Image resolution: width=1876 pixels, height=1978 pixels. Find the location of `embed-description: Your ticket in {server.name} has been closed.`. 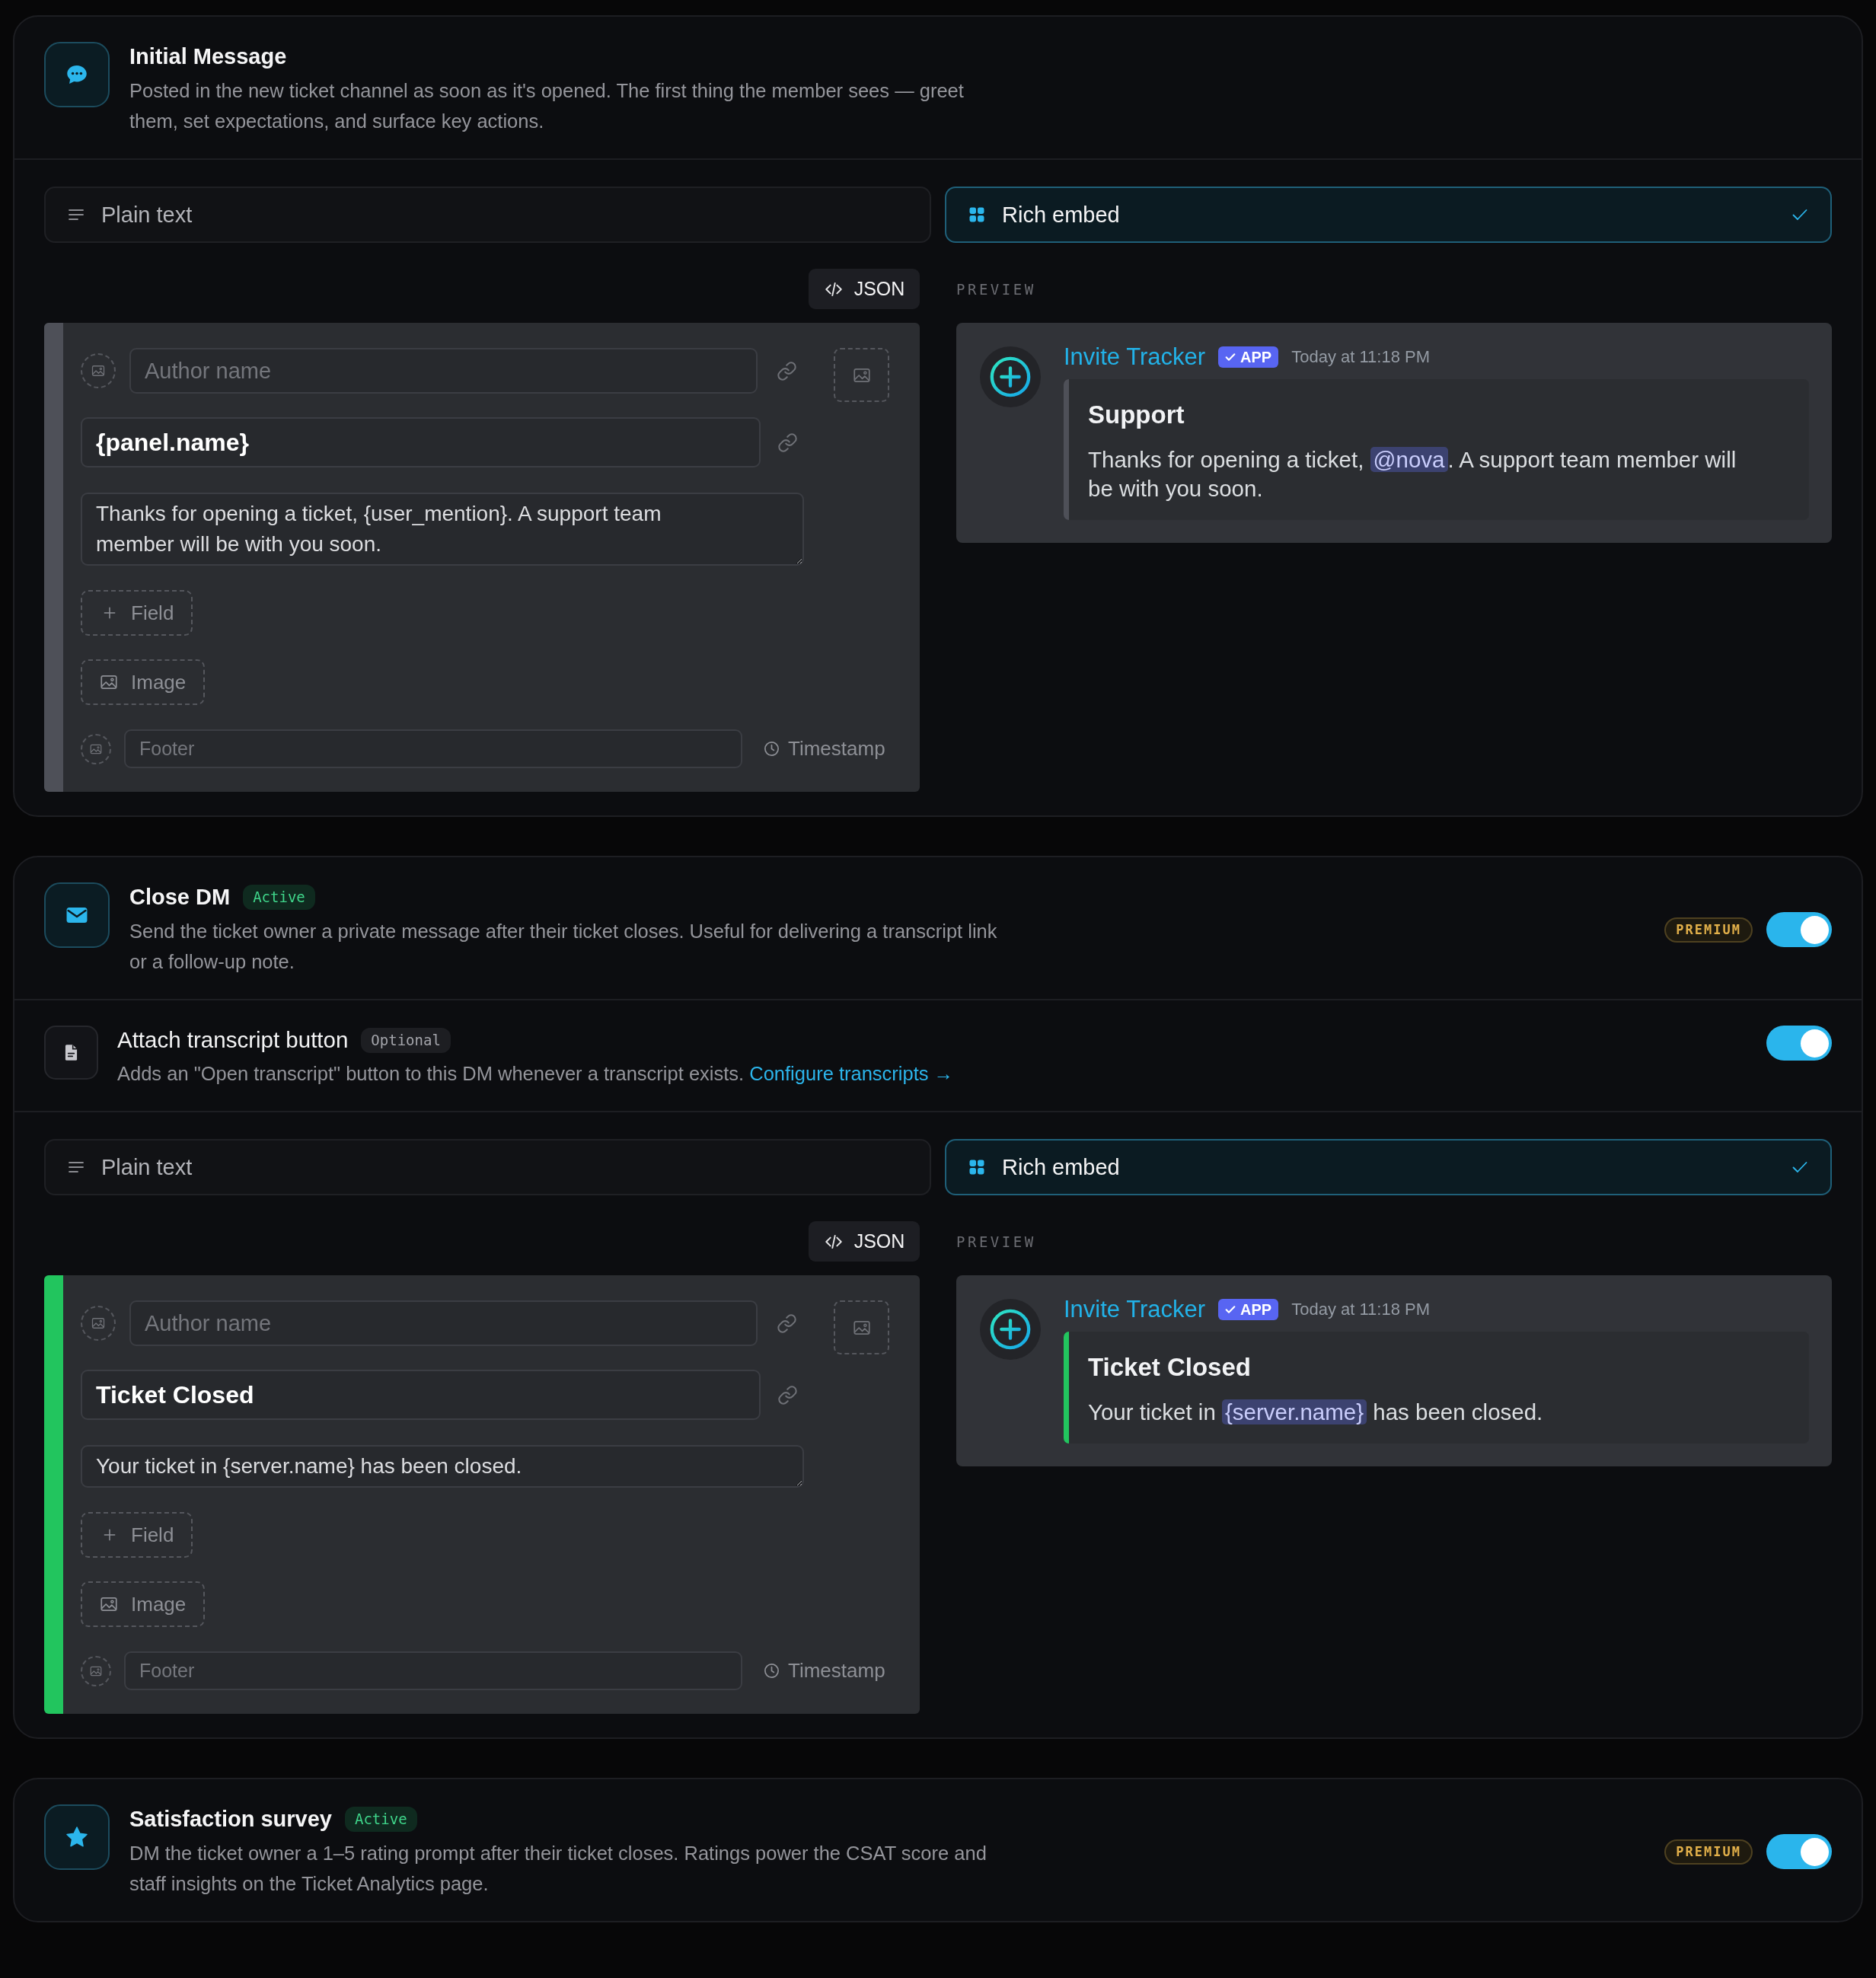

embed-description: Your ticket in {server.name} has been closed. is located at coordinates (1316, 1412).